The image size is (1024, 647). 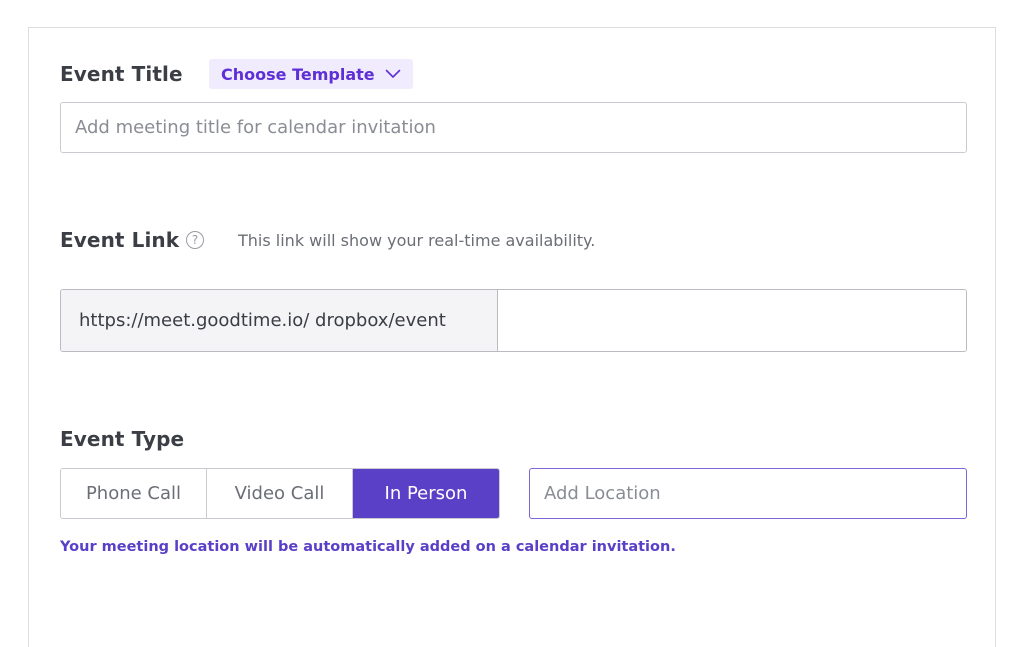 I want to click on location-input, so click(x=748, y=493).